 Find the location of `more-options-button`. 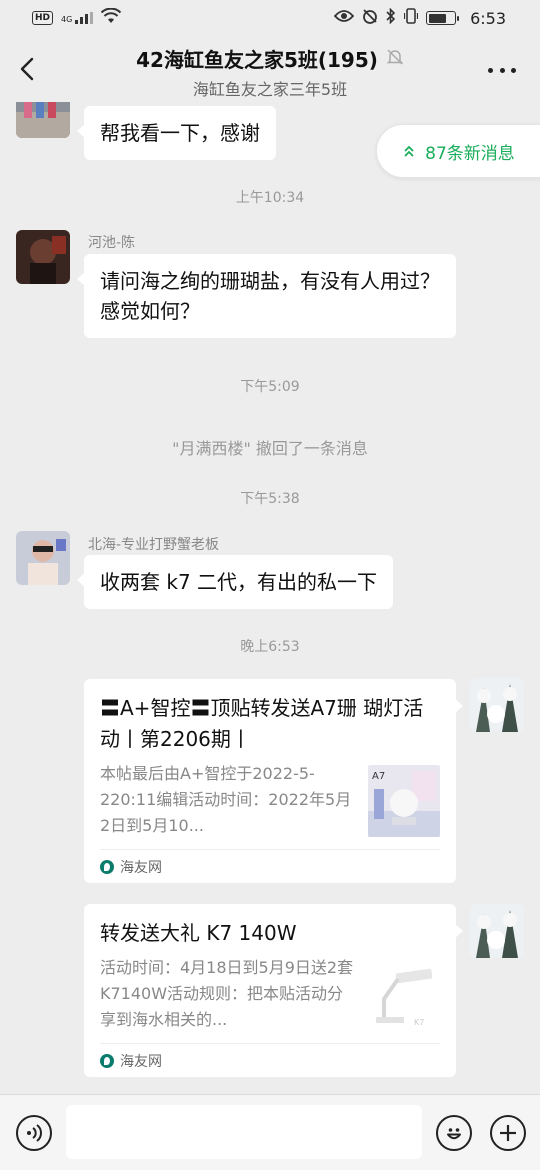

more-options-button is located at coordinates (502, 70).